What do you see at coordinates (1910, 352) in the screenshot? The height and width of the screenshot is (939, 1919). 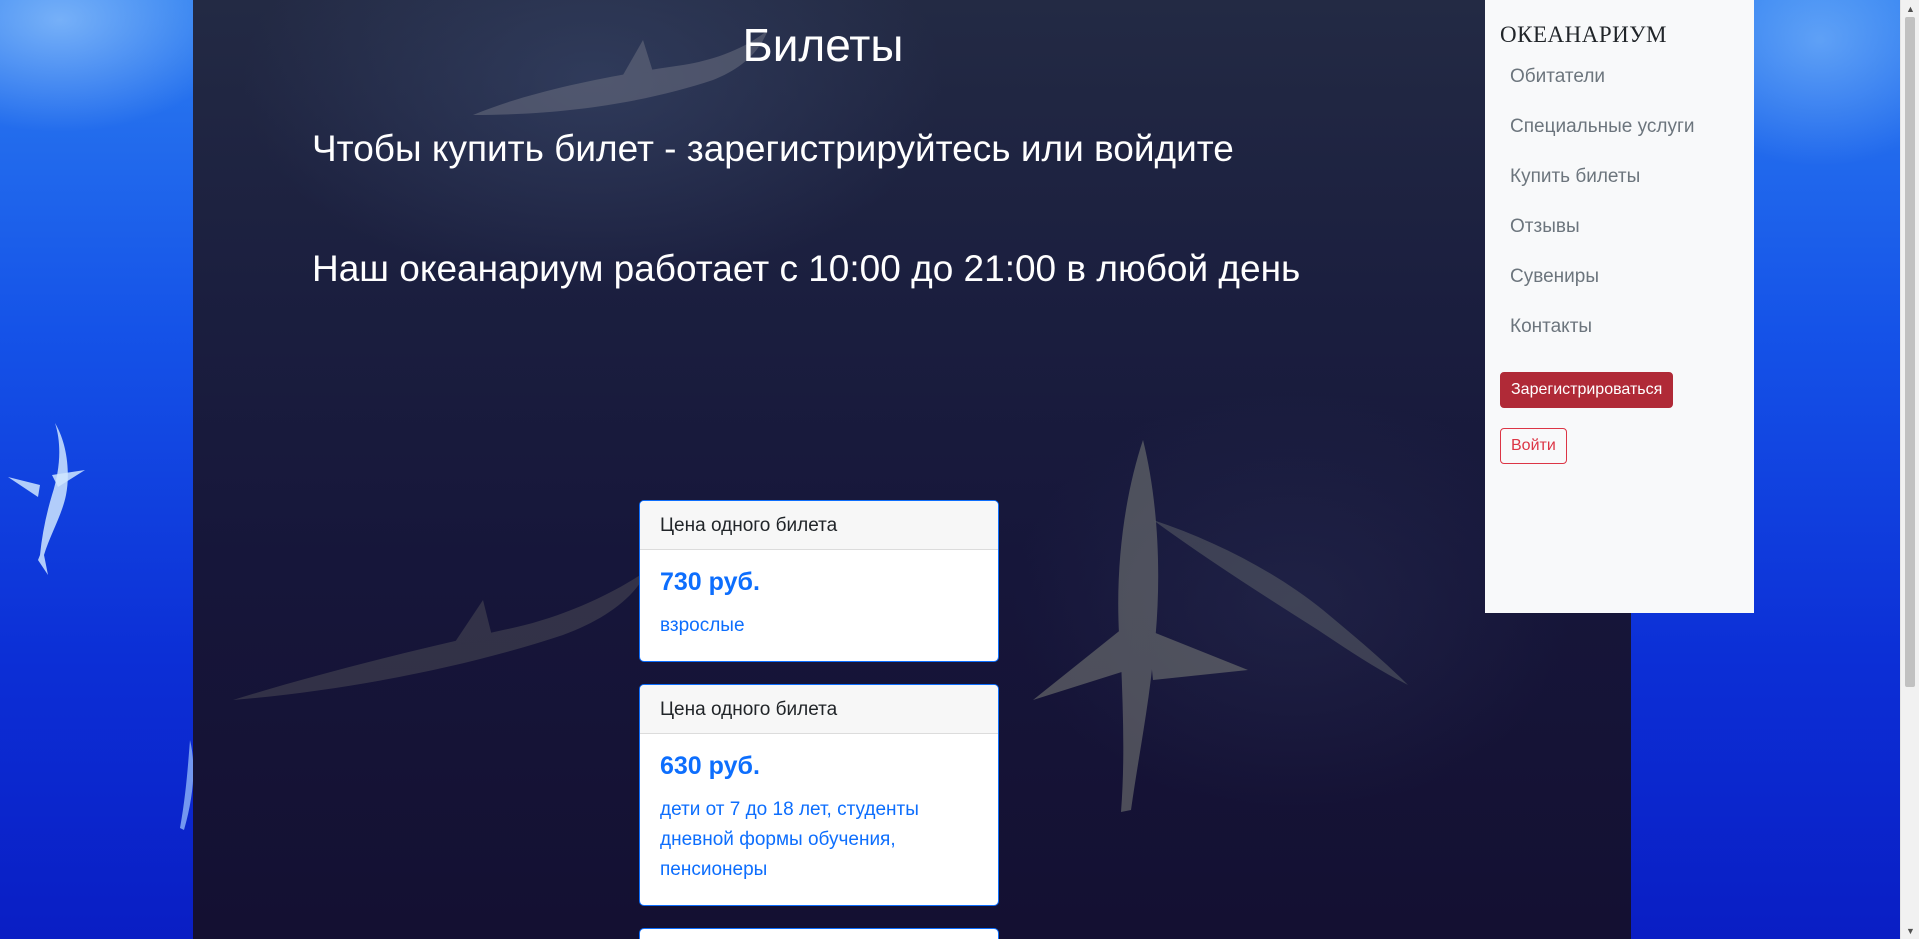 I see `scroll-thumb` at bounding box center [1910, 352].